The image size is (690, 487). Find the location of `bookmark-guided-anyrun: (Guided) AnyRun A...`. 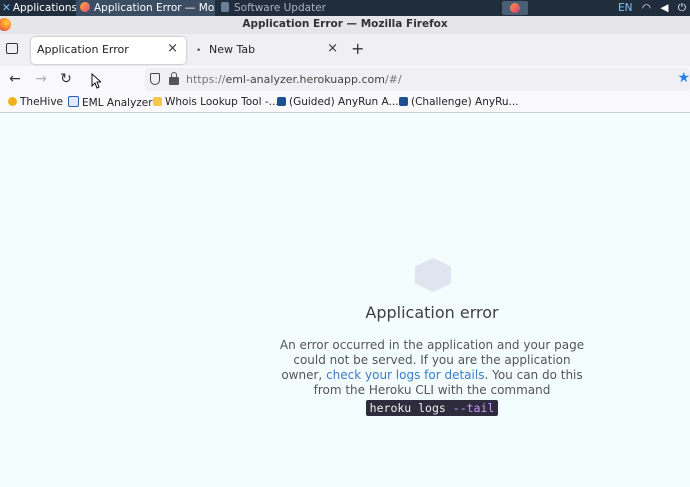

bookmark-guided-anyrun: (Guided) AnyRun A... is located at coordinates (338, 102).